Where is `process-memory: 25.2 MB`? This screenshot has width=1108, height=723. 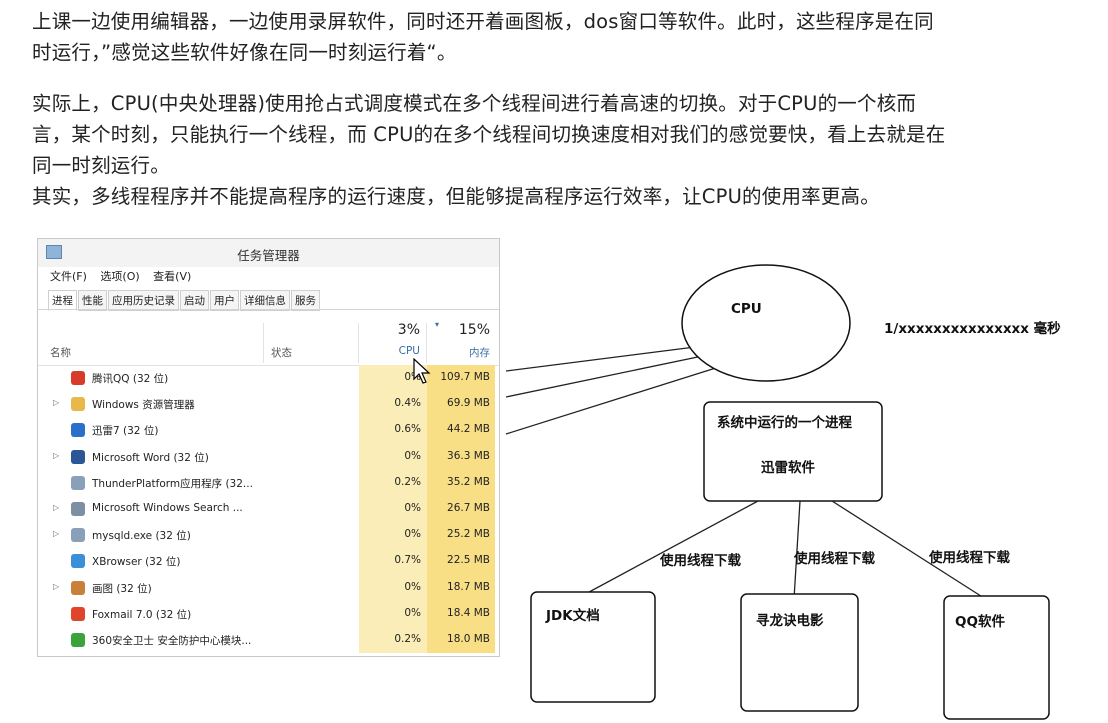 process-memory: 25.2 MB is located at coordinates (468, 534).